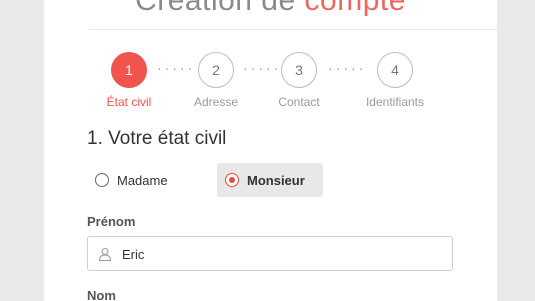 Image resolution: width=535 pixels, height=301 pixels. Describe the element at coordinates (395, 70) in the screenshot. I see `step-4: 4` at that location.